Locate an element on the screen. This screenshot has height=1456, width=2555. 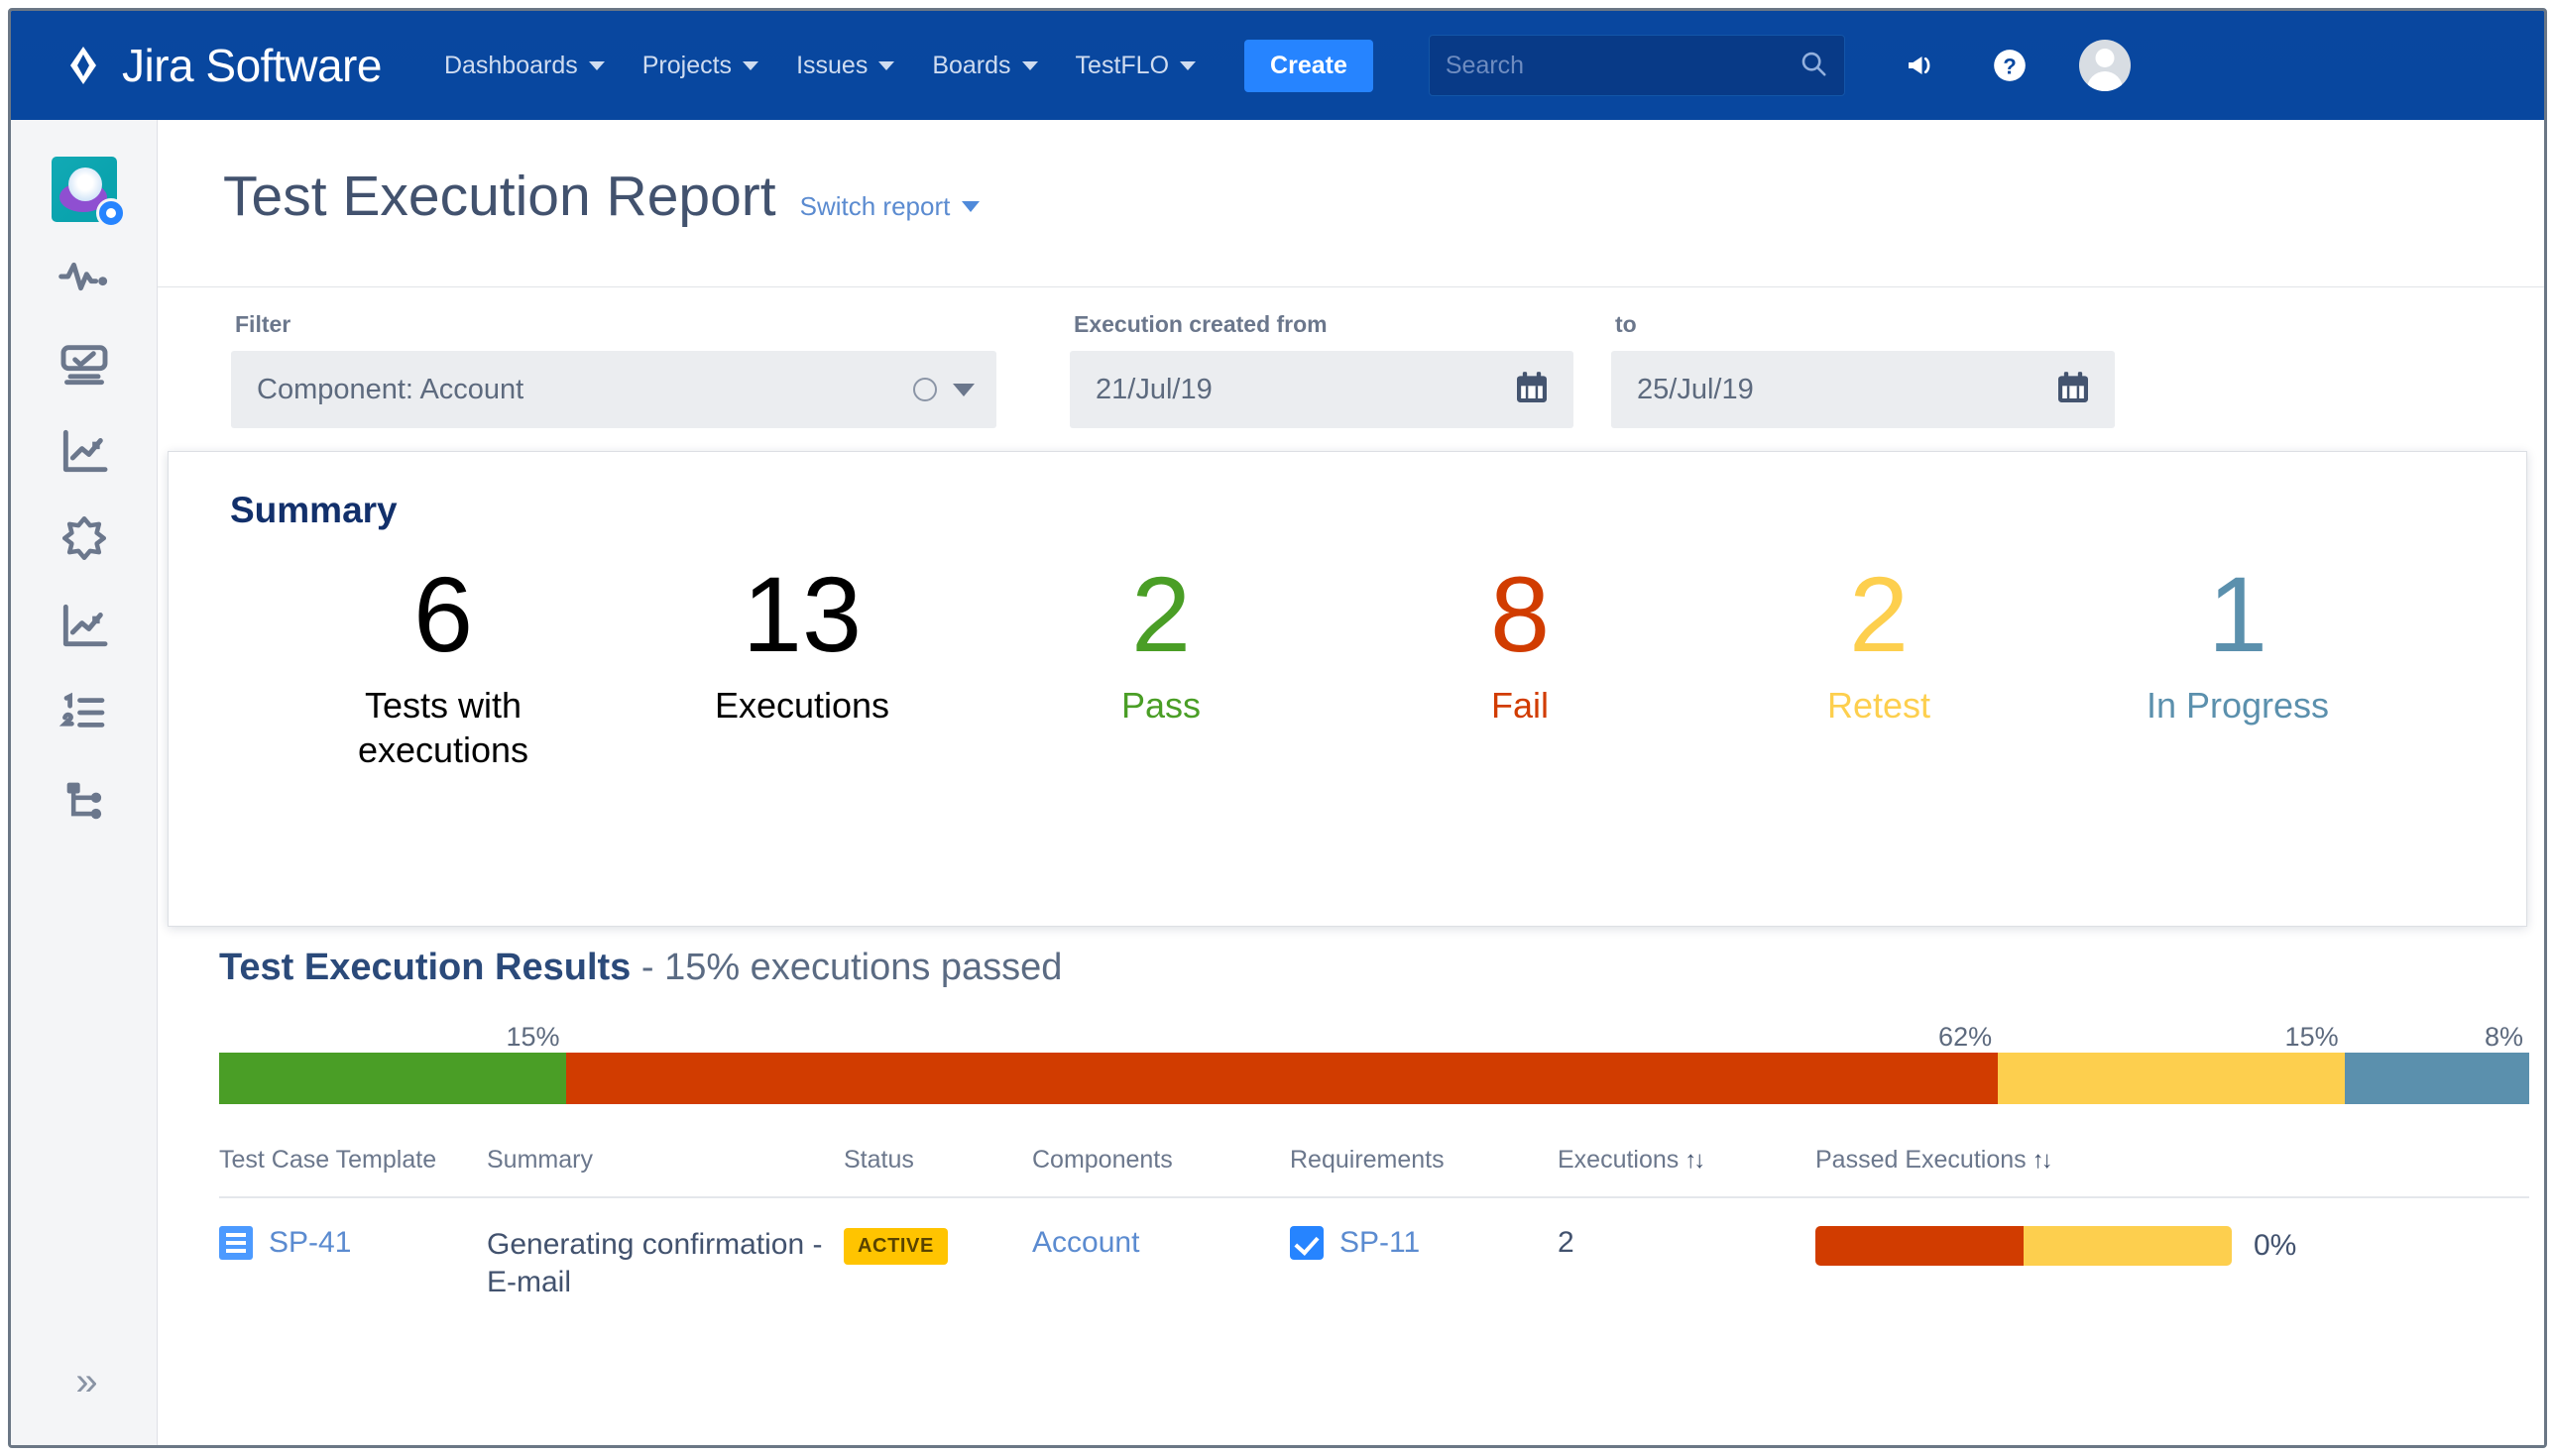
stat-value: 6 is located at coordinates (443, 614).